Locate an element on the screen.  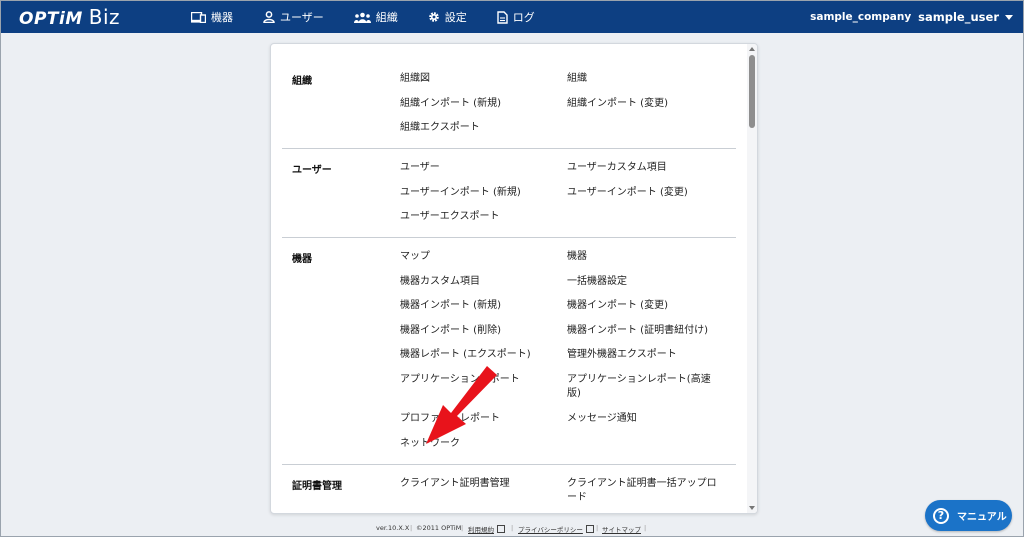
link-org-import-new: 組織インポート (新規) is located at coordinates (450, 104).